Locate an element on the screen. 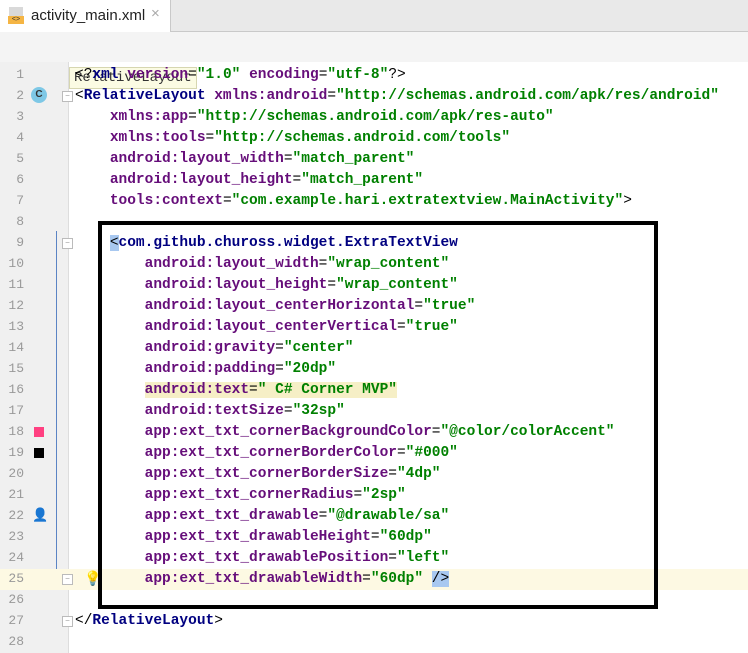  line-number: 23 is located at coordinates (16, 536).